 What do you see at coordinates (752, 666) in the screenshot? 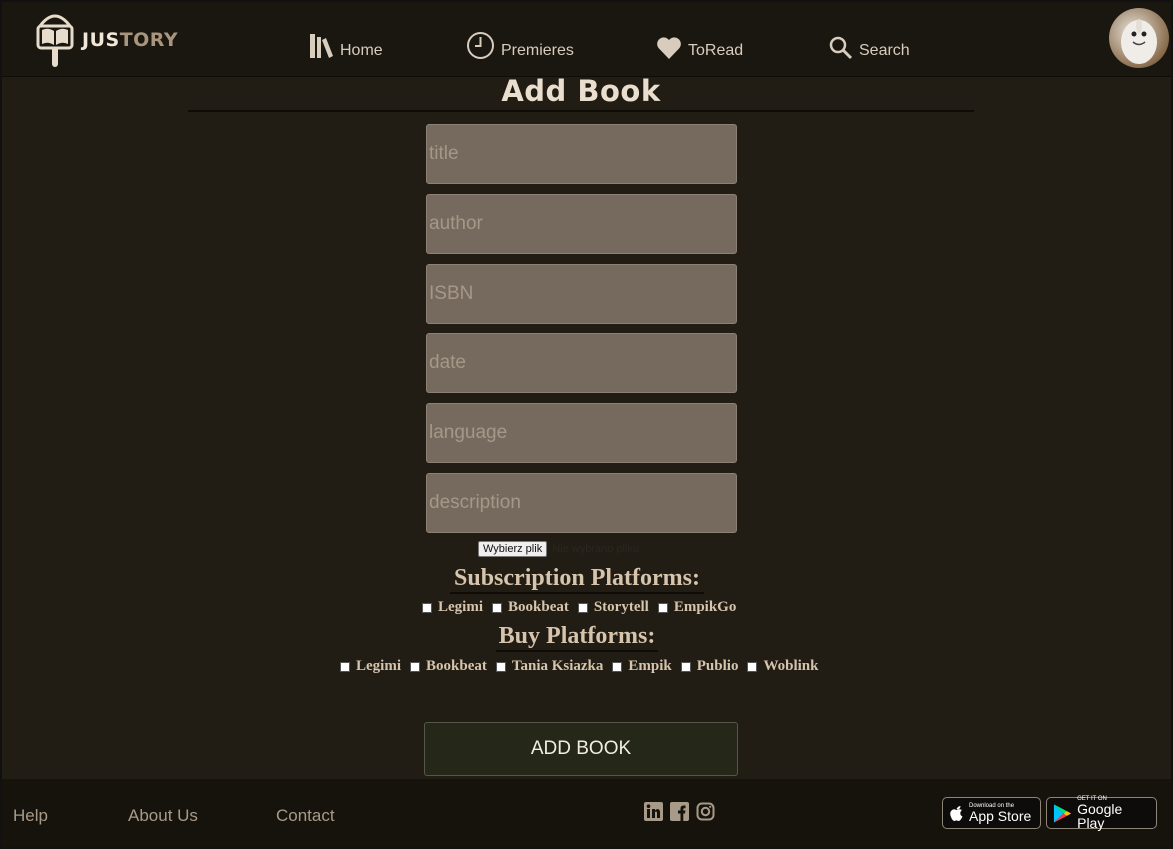
I see `buy-checkbox-woblink` at bounding box center [752, 666].